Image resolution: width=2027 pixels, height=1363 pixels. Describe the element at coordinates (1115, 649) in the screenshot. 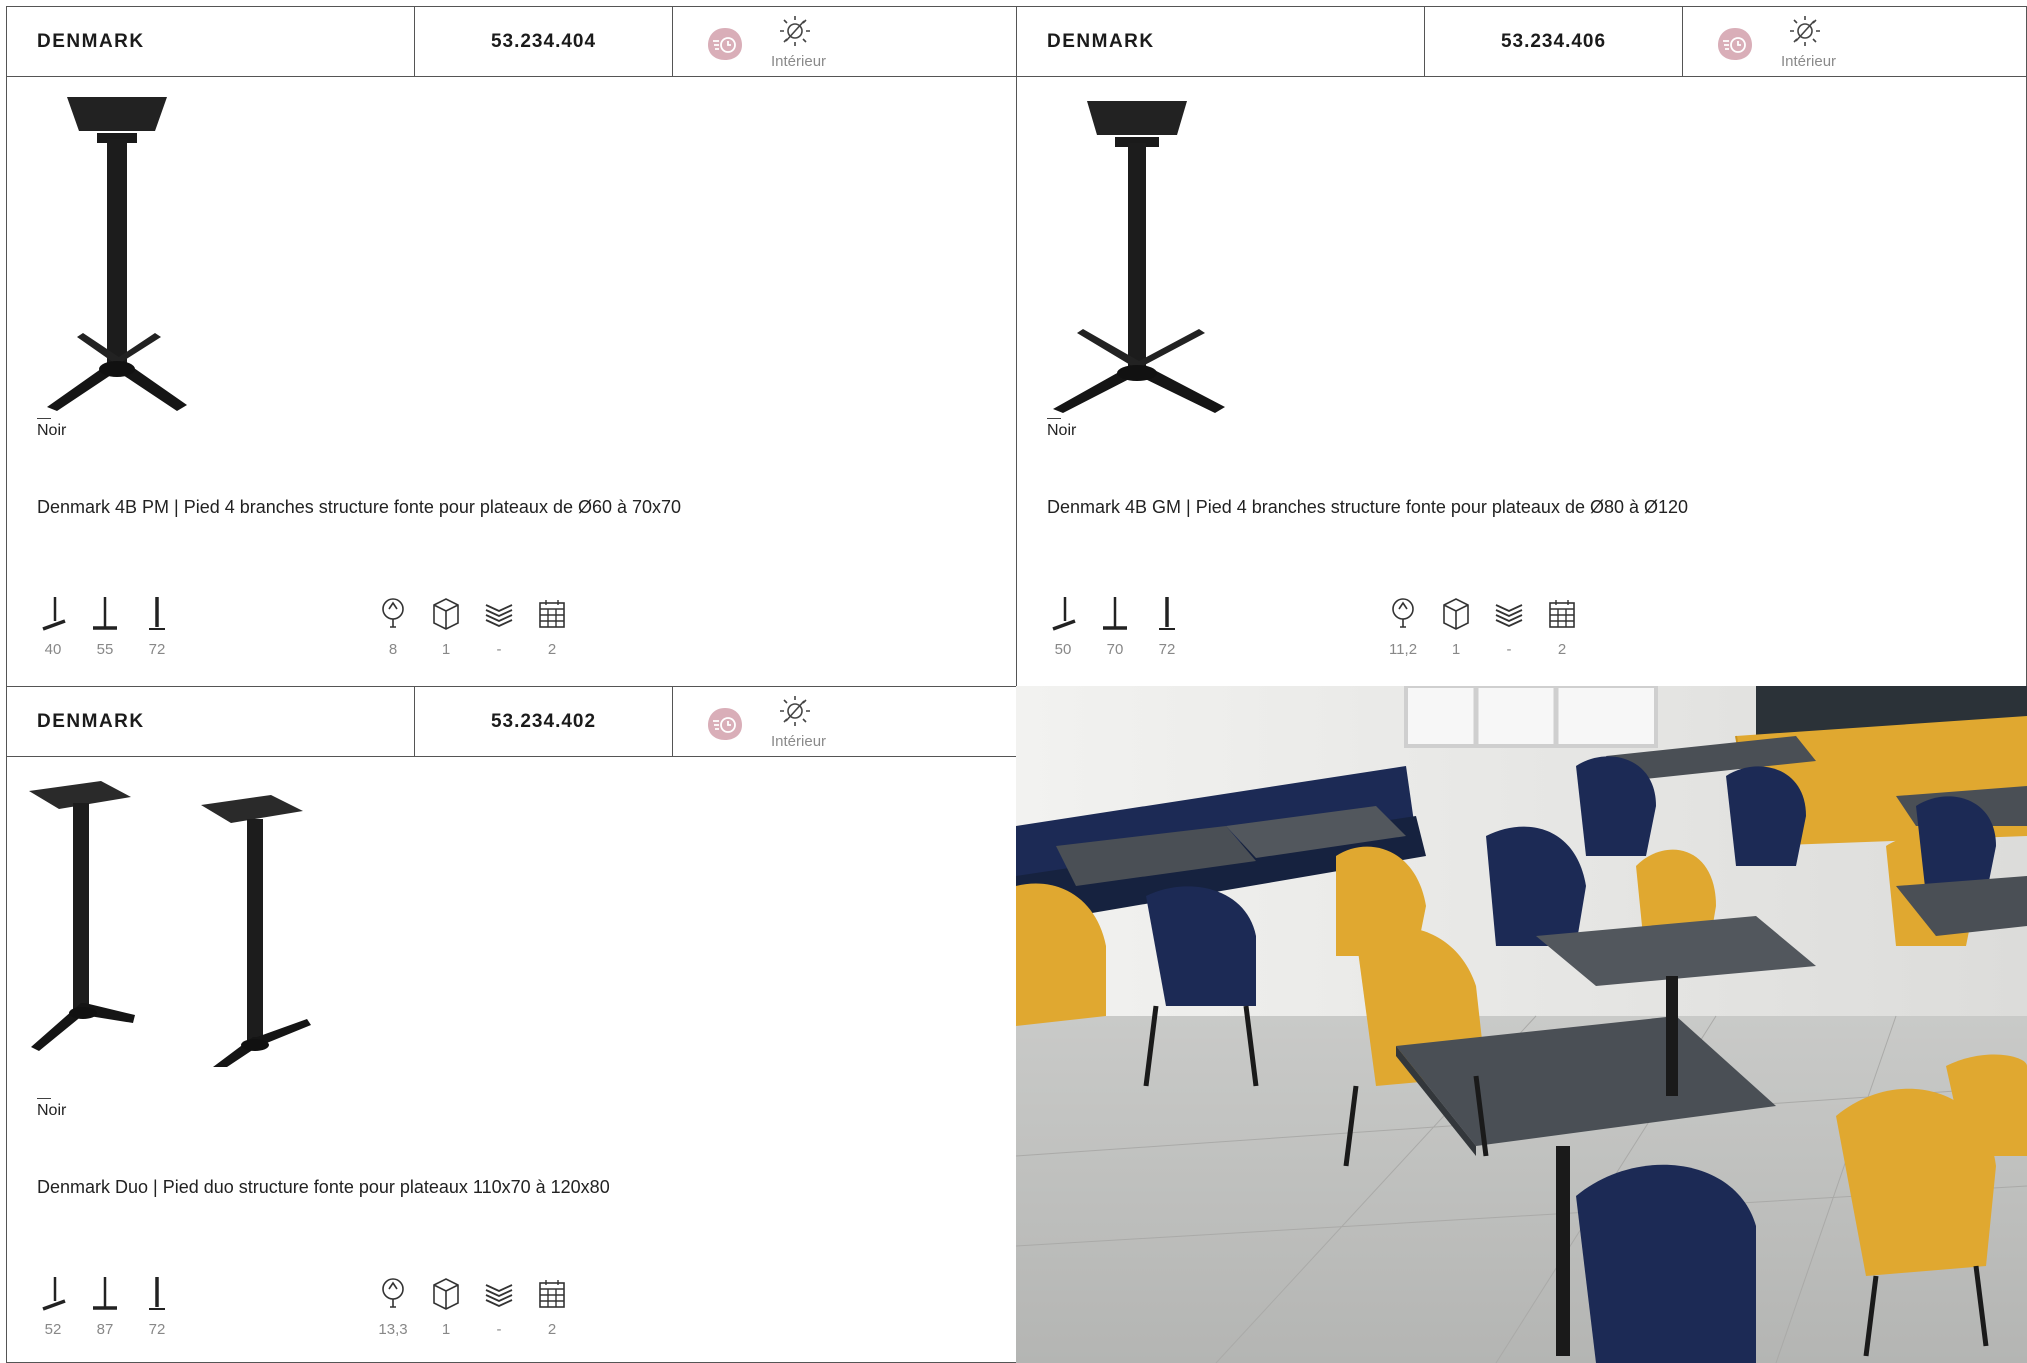

I see `dim-depth-value: 70` at that location.